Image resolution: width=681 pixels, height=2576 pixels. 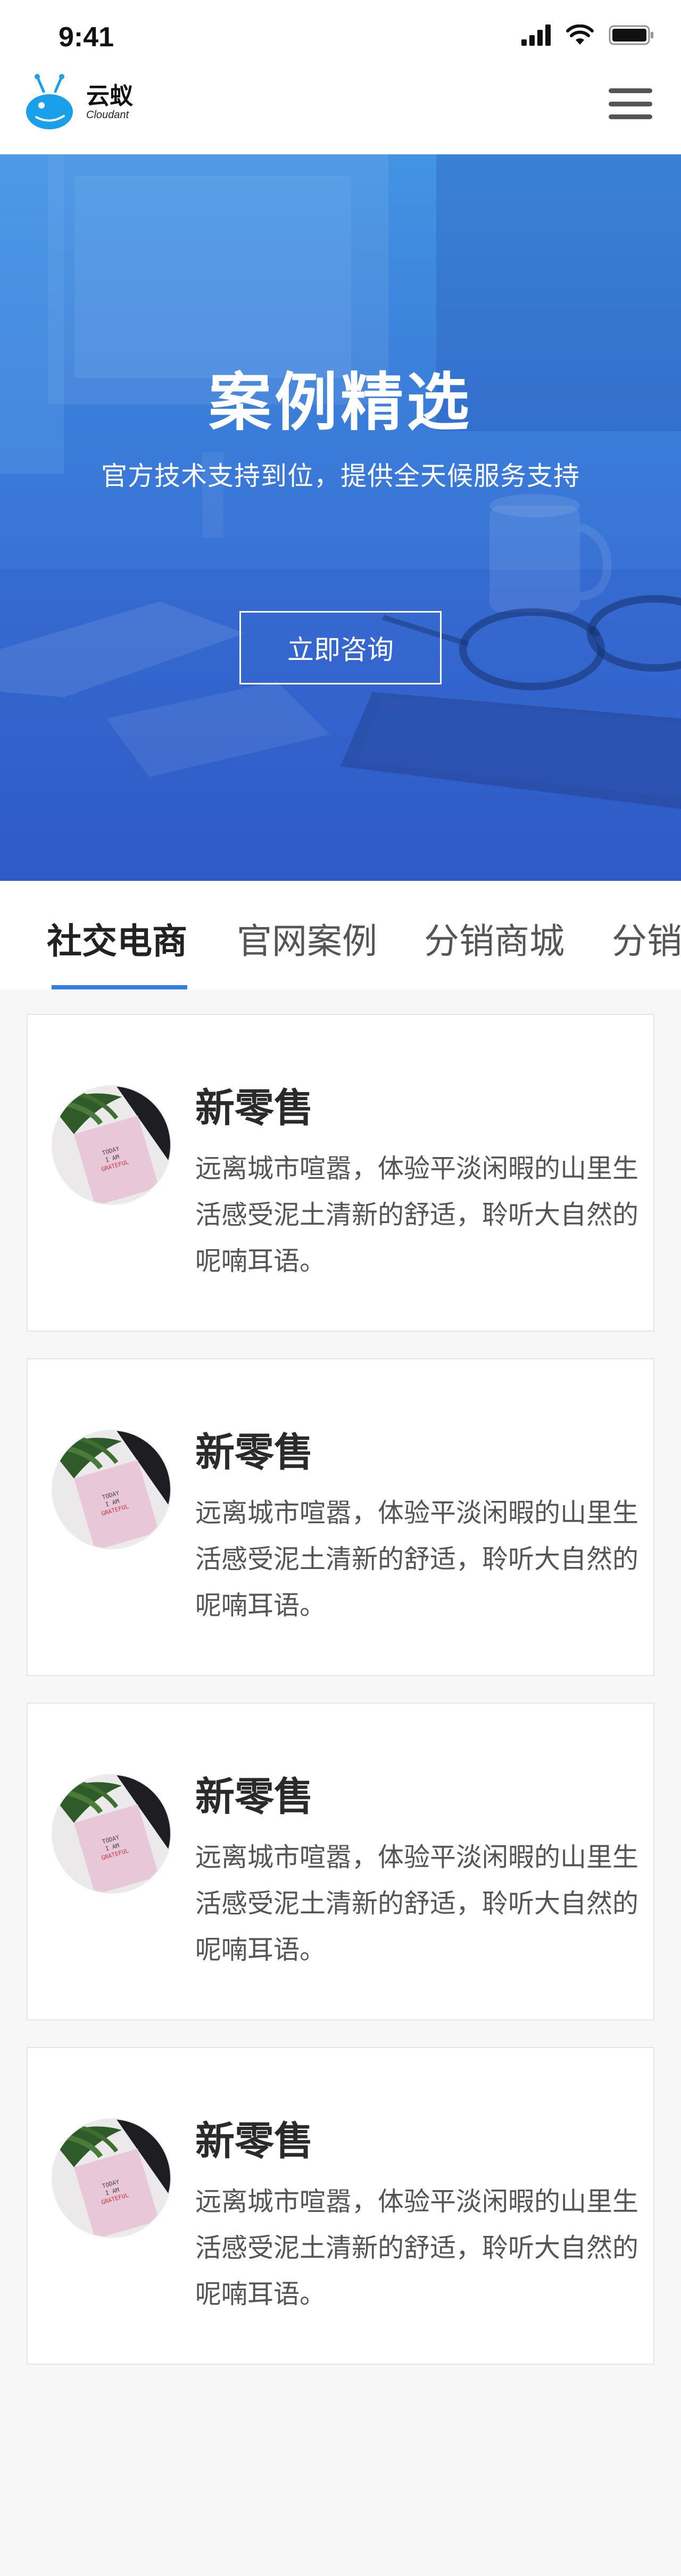 I want to click on consult-now-button: 立即咨询, so click(x=340, y=647).